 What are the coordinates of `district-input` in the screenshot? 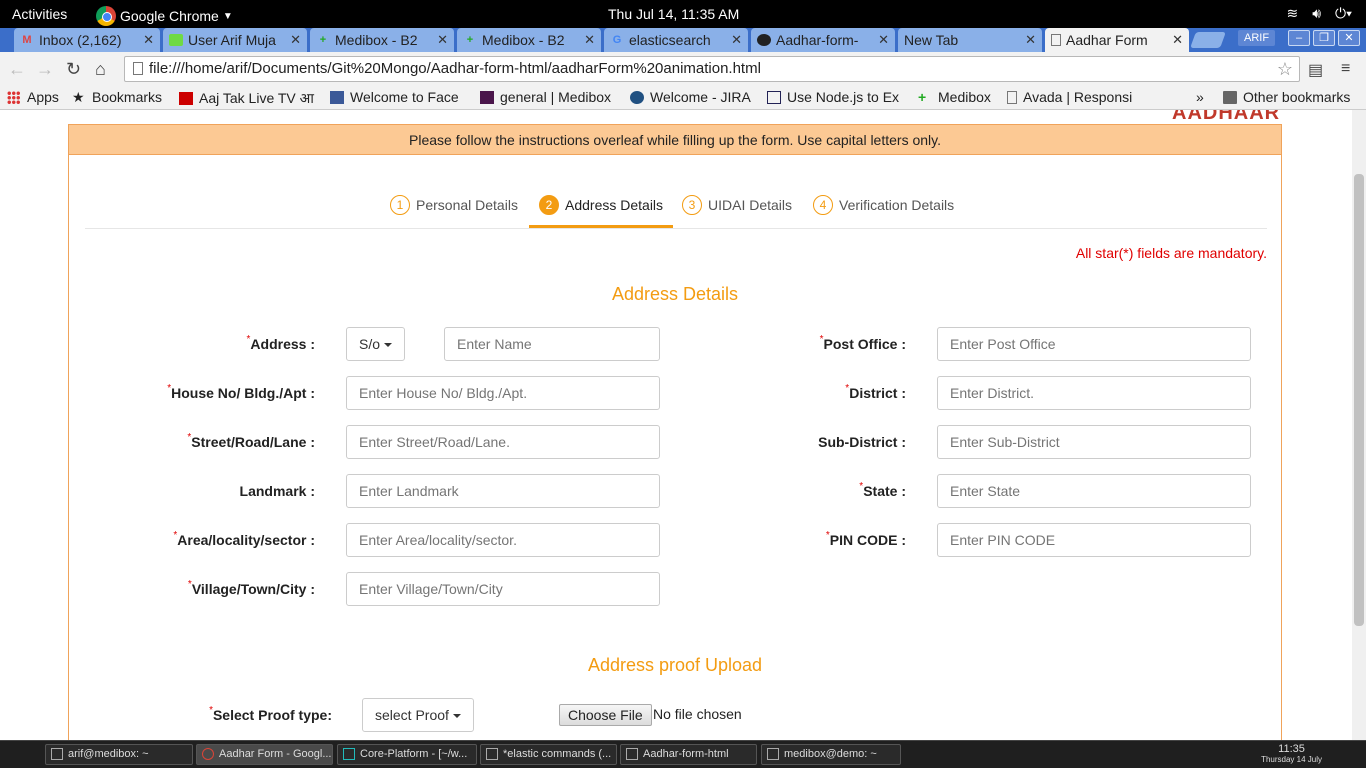 It's located at (1094, 393).